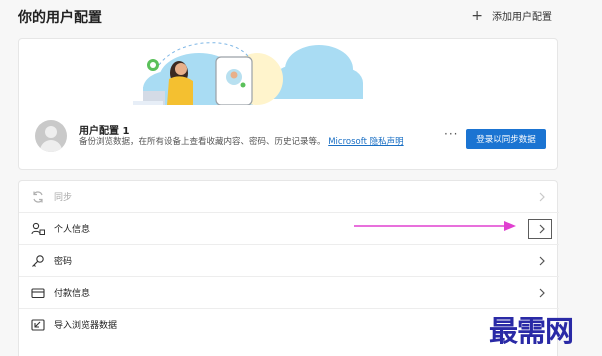 The width and height of the screenshot is (602, 356). What do you see at coordinates (289, 261) in the screenshot?
I see `settings-item-passwords: 密码` at bounding box center [289, 261].